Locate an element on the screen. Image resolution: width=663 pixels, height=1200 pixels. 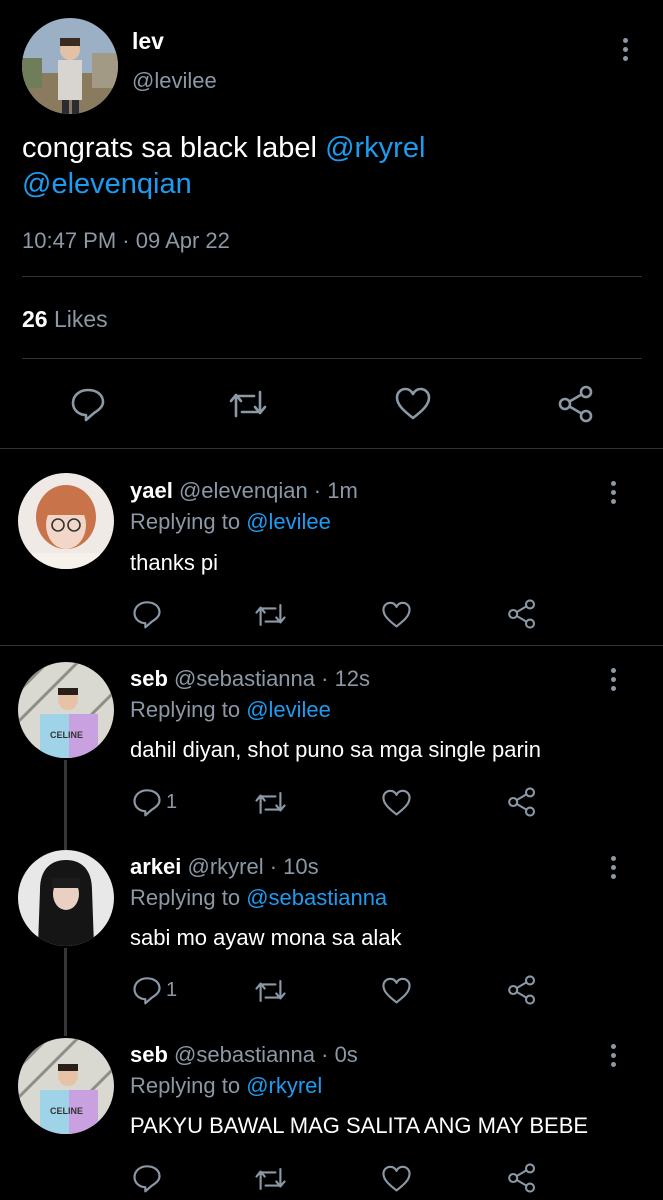
mention-rkyrel: @rkyrel is located at coordinates (375, 148).